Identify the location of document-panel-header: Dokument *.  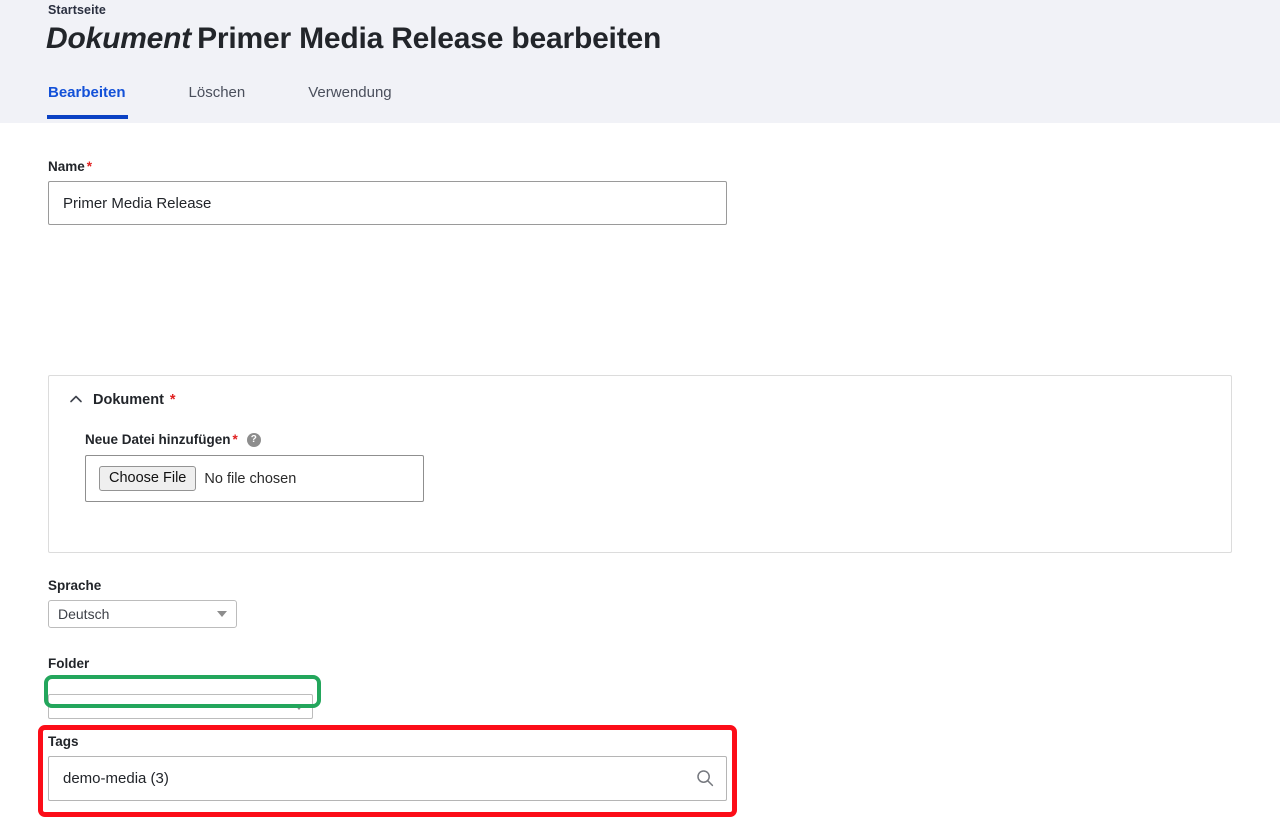
(640, 392).